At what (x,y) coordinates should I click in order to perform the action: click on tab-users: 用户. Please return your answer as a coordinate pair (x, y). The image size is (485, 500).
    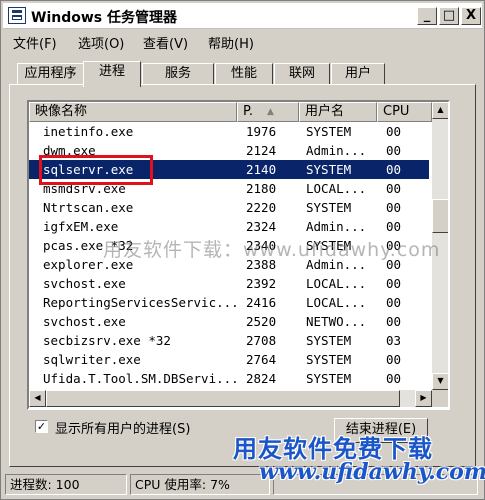
    Looking at the image, I should click on (358, 74).